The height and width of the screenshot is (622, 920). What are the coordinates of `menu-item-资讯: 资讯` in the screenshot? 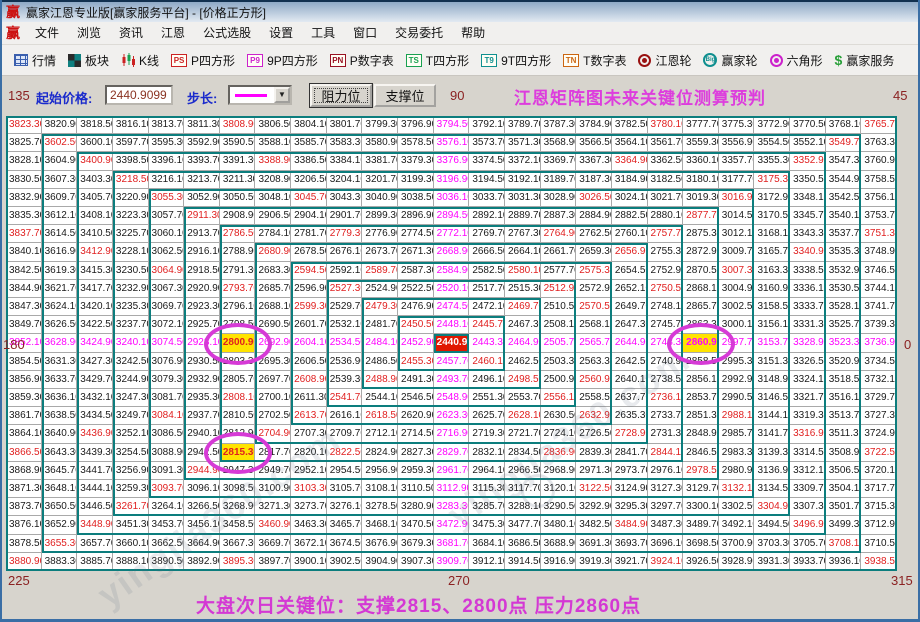 It's located at (131, 33).